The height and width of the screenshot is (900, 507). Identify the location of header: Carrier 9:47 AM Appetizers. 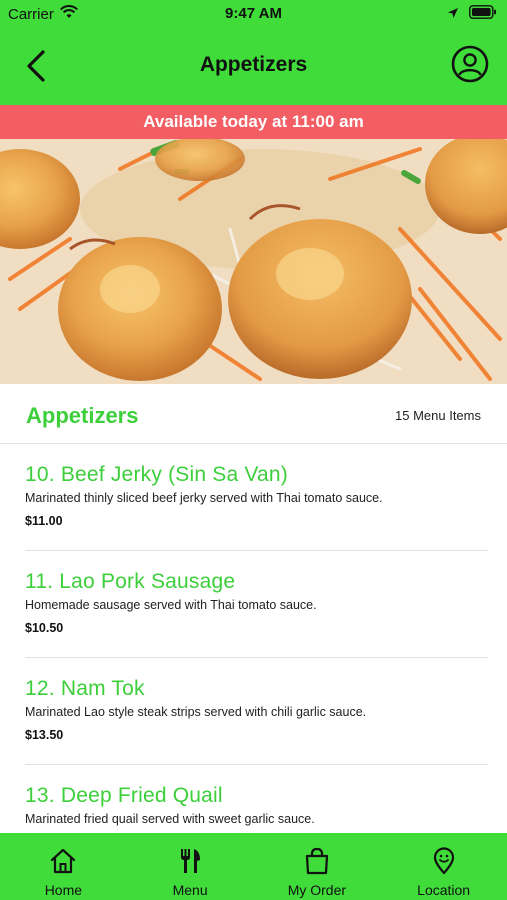
(253, 52).